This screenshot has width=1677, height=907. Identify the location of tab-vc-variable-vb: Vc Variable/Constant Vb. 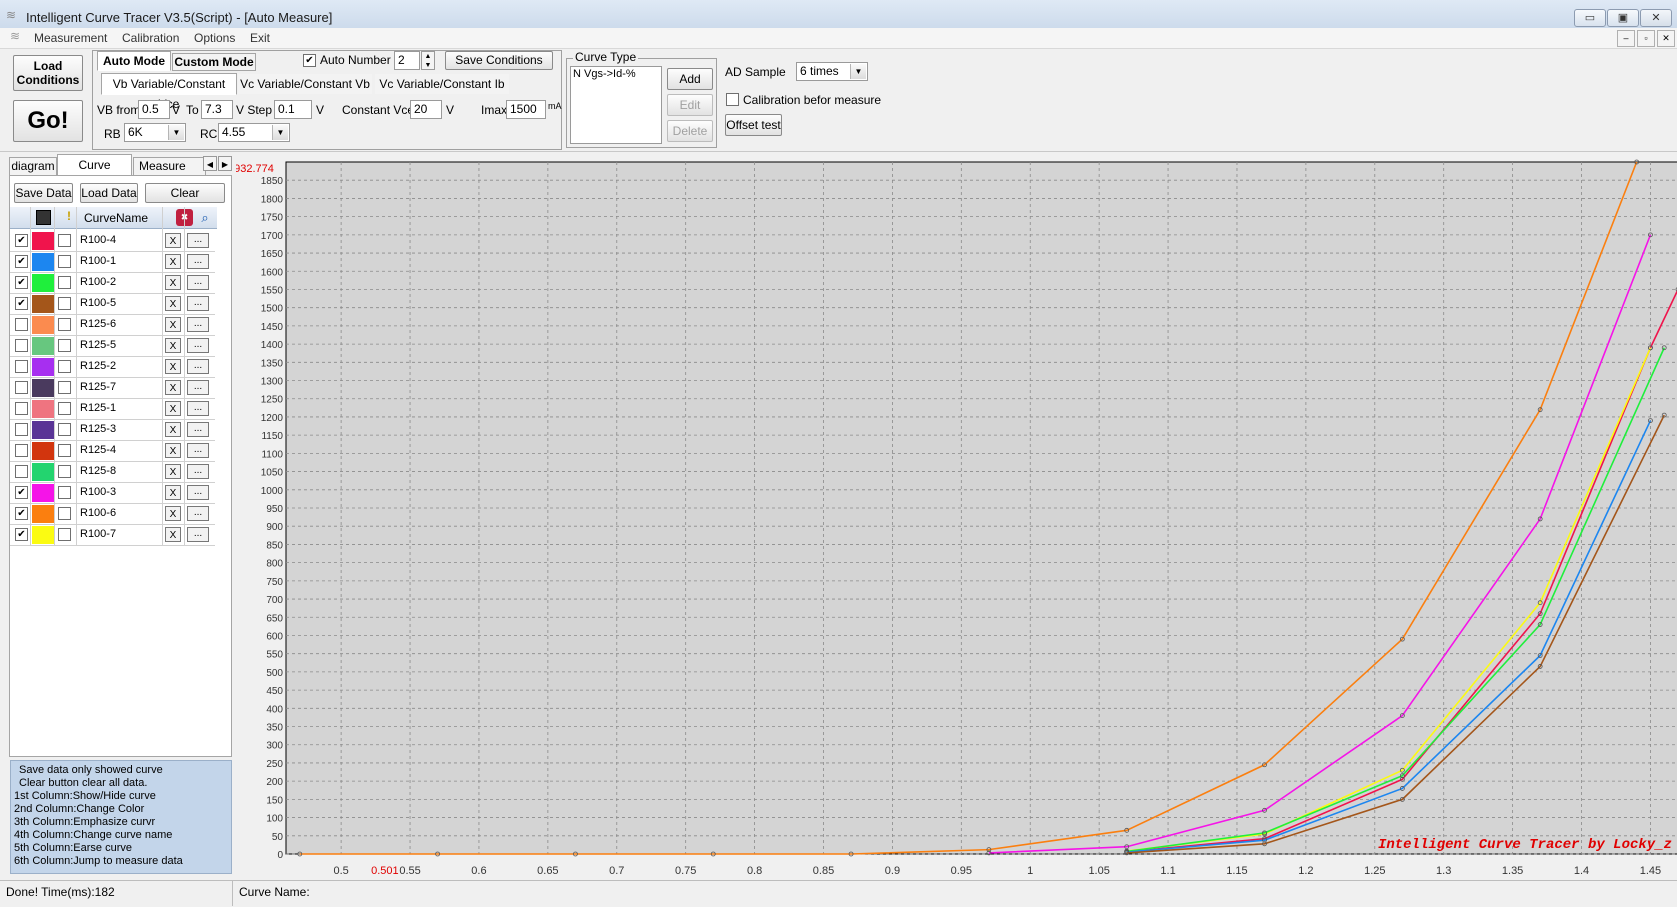
(305, 84).